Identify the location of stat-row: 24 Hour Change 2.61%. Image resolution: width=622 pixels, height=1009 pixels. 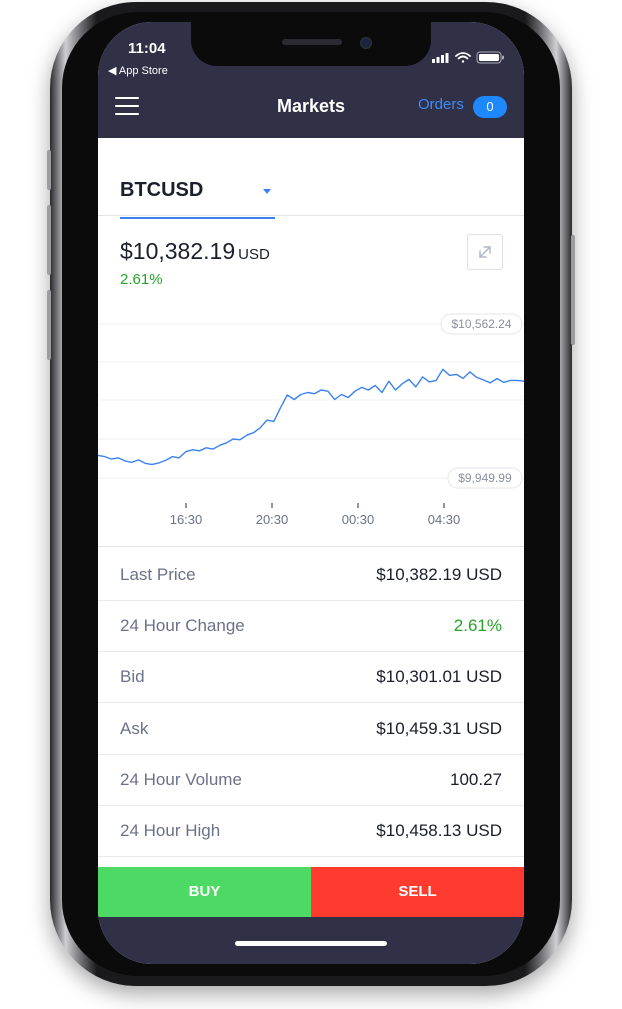
(311, 626).